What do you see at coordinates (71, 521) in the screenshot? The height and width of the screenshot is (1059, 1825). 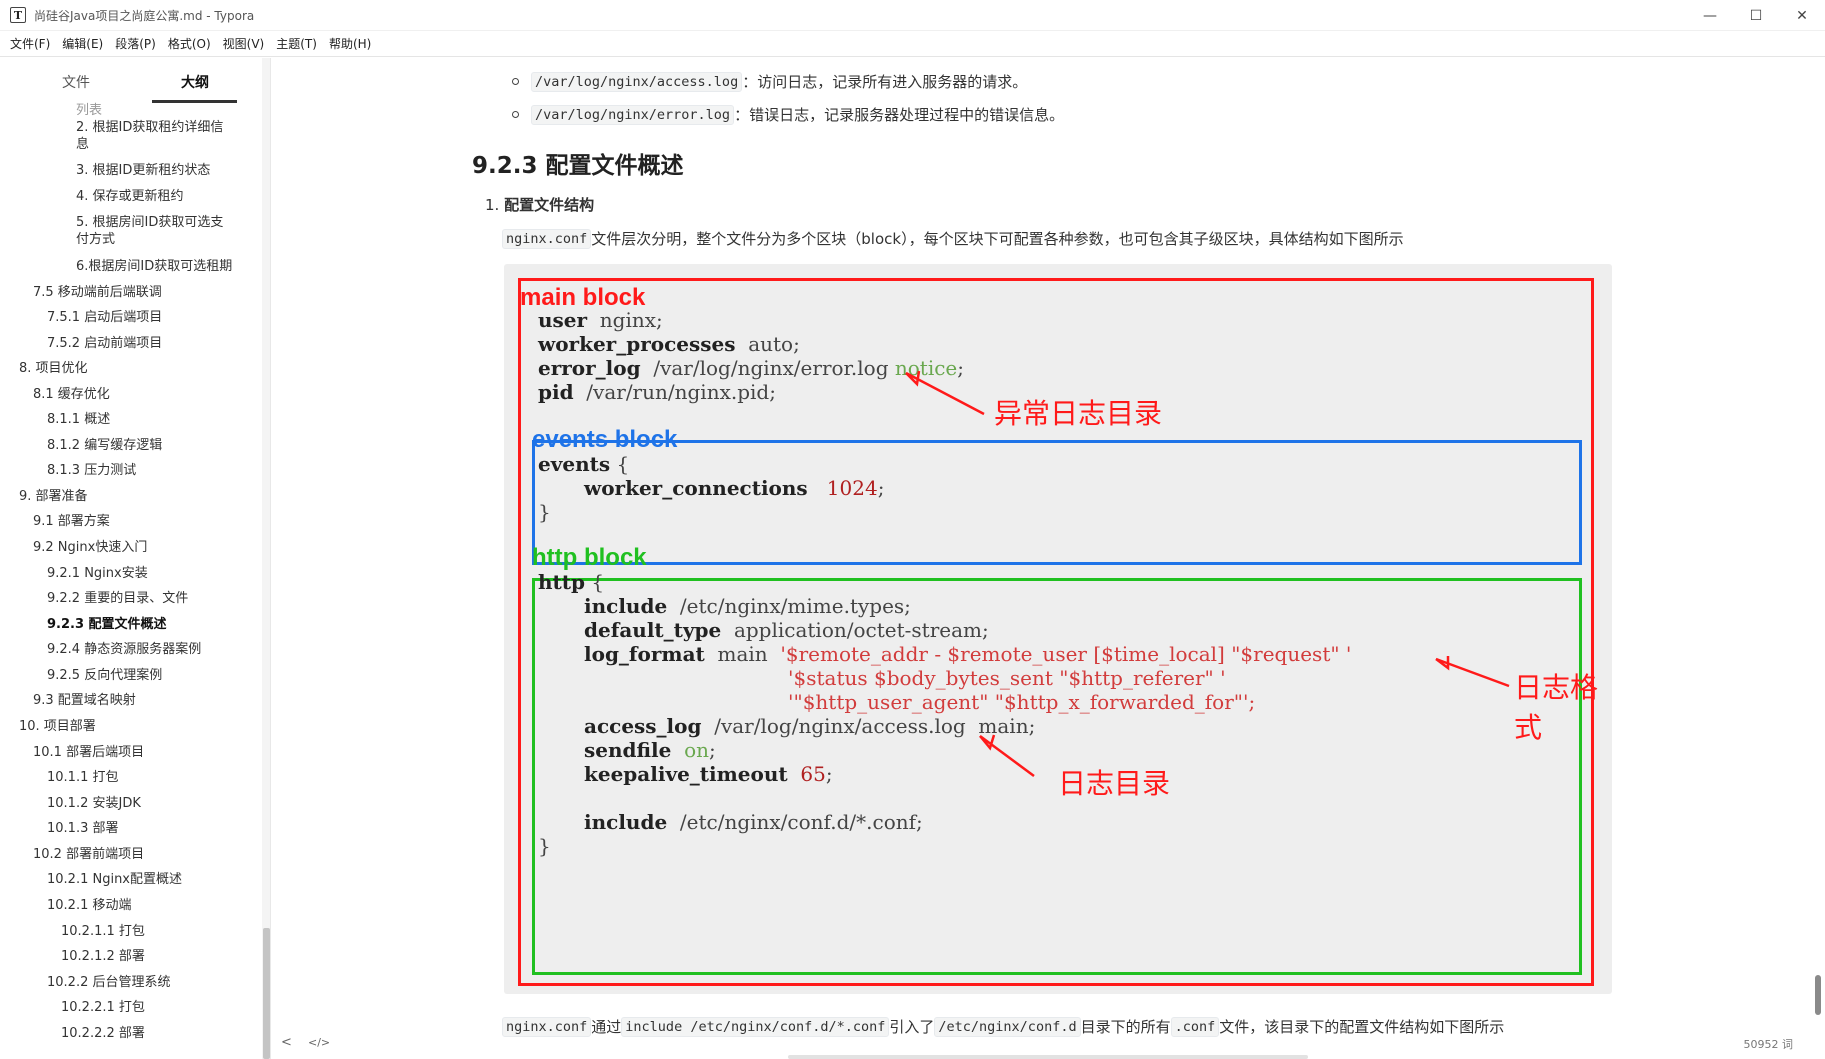 I see `outline-item: 9.1 部署方案` at bounding box center [71, 521].